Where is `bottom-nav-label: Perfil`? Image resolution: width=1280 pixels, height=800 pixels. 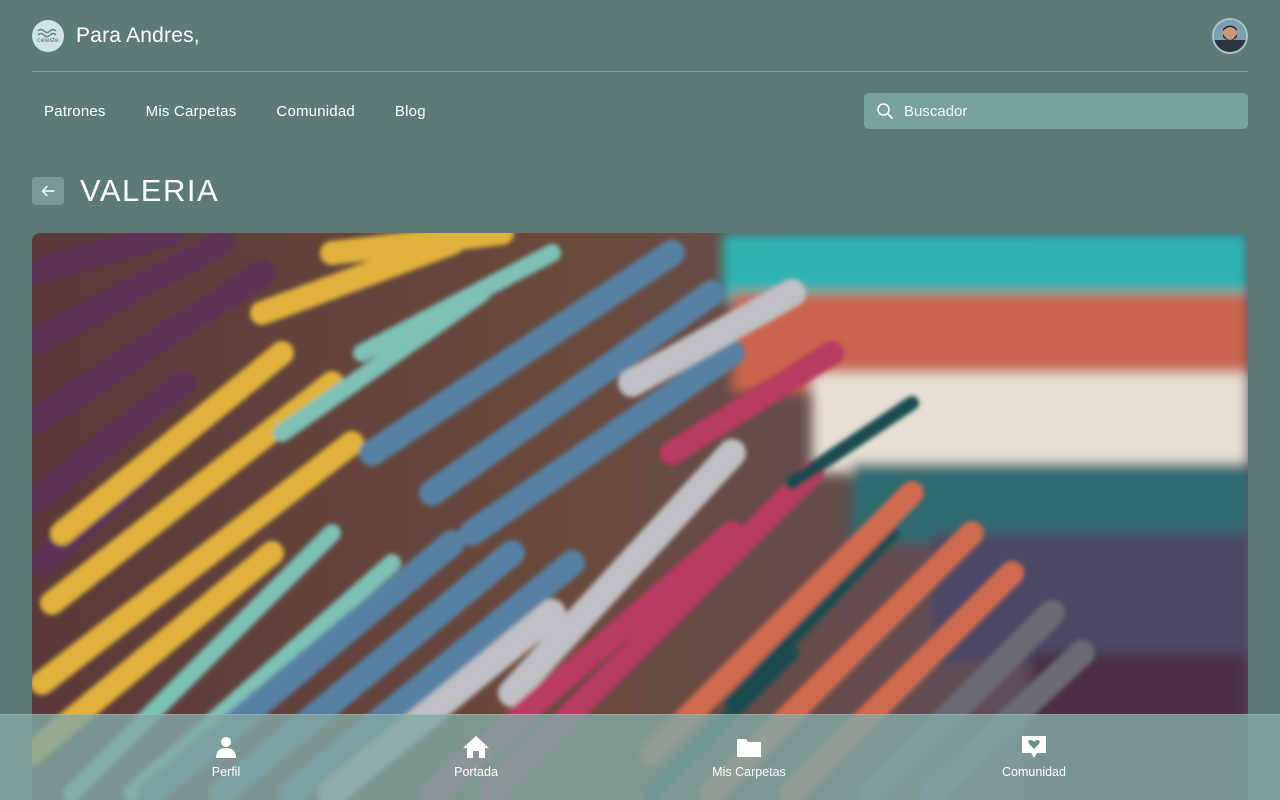 bottom-nav-label: Perfil is located at coordinates (226, 772).